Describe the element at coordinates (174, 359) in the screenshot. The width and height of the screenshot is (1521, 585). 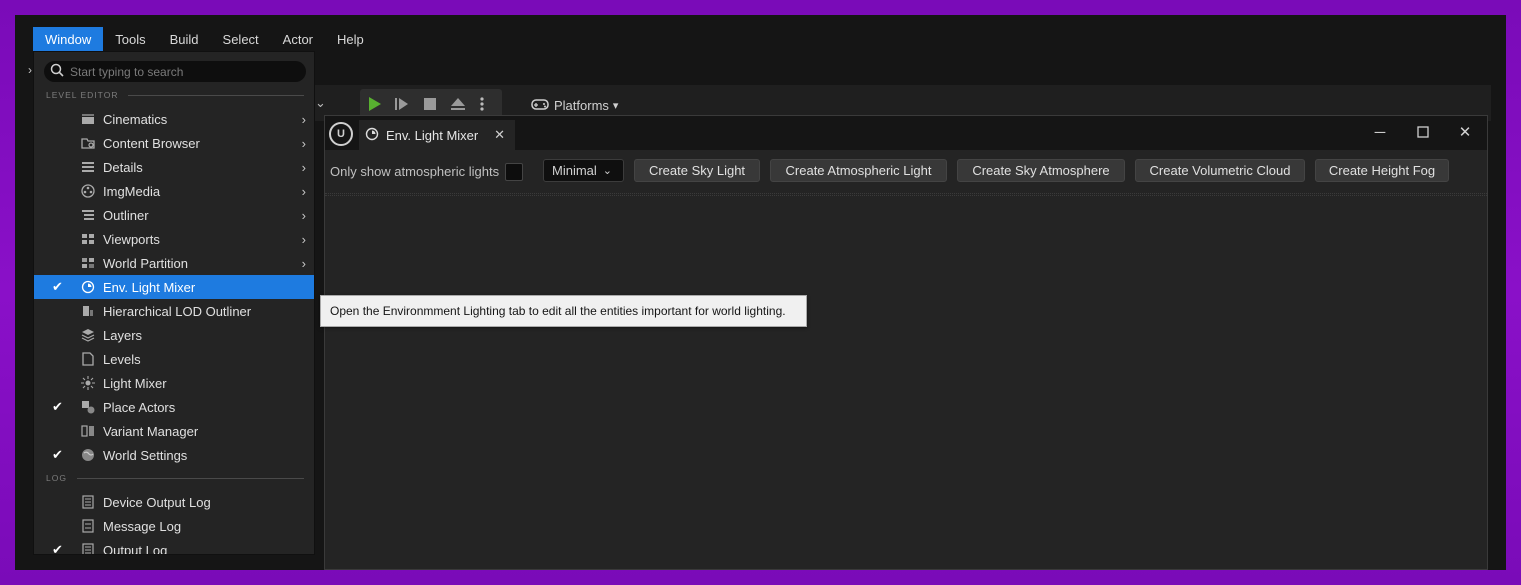
I see `menu-item-levels: Levels` at that location.